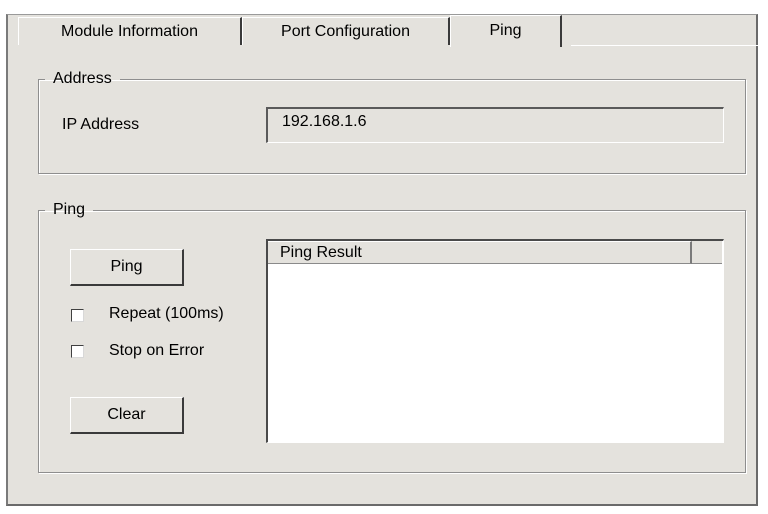 The width and height of the screenshot is (768, 514). What do you see at coordinates (77, 315) in the screenshot?
I see `repeat-checkbox` at bounding box center [77, 315].